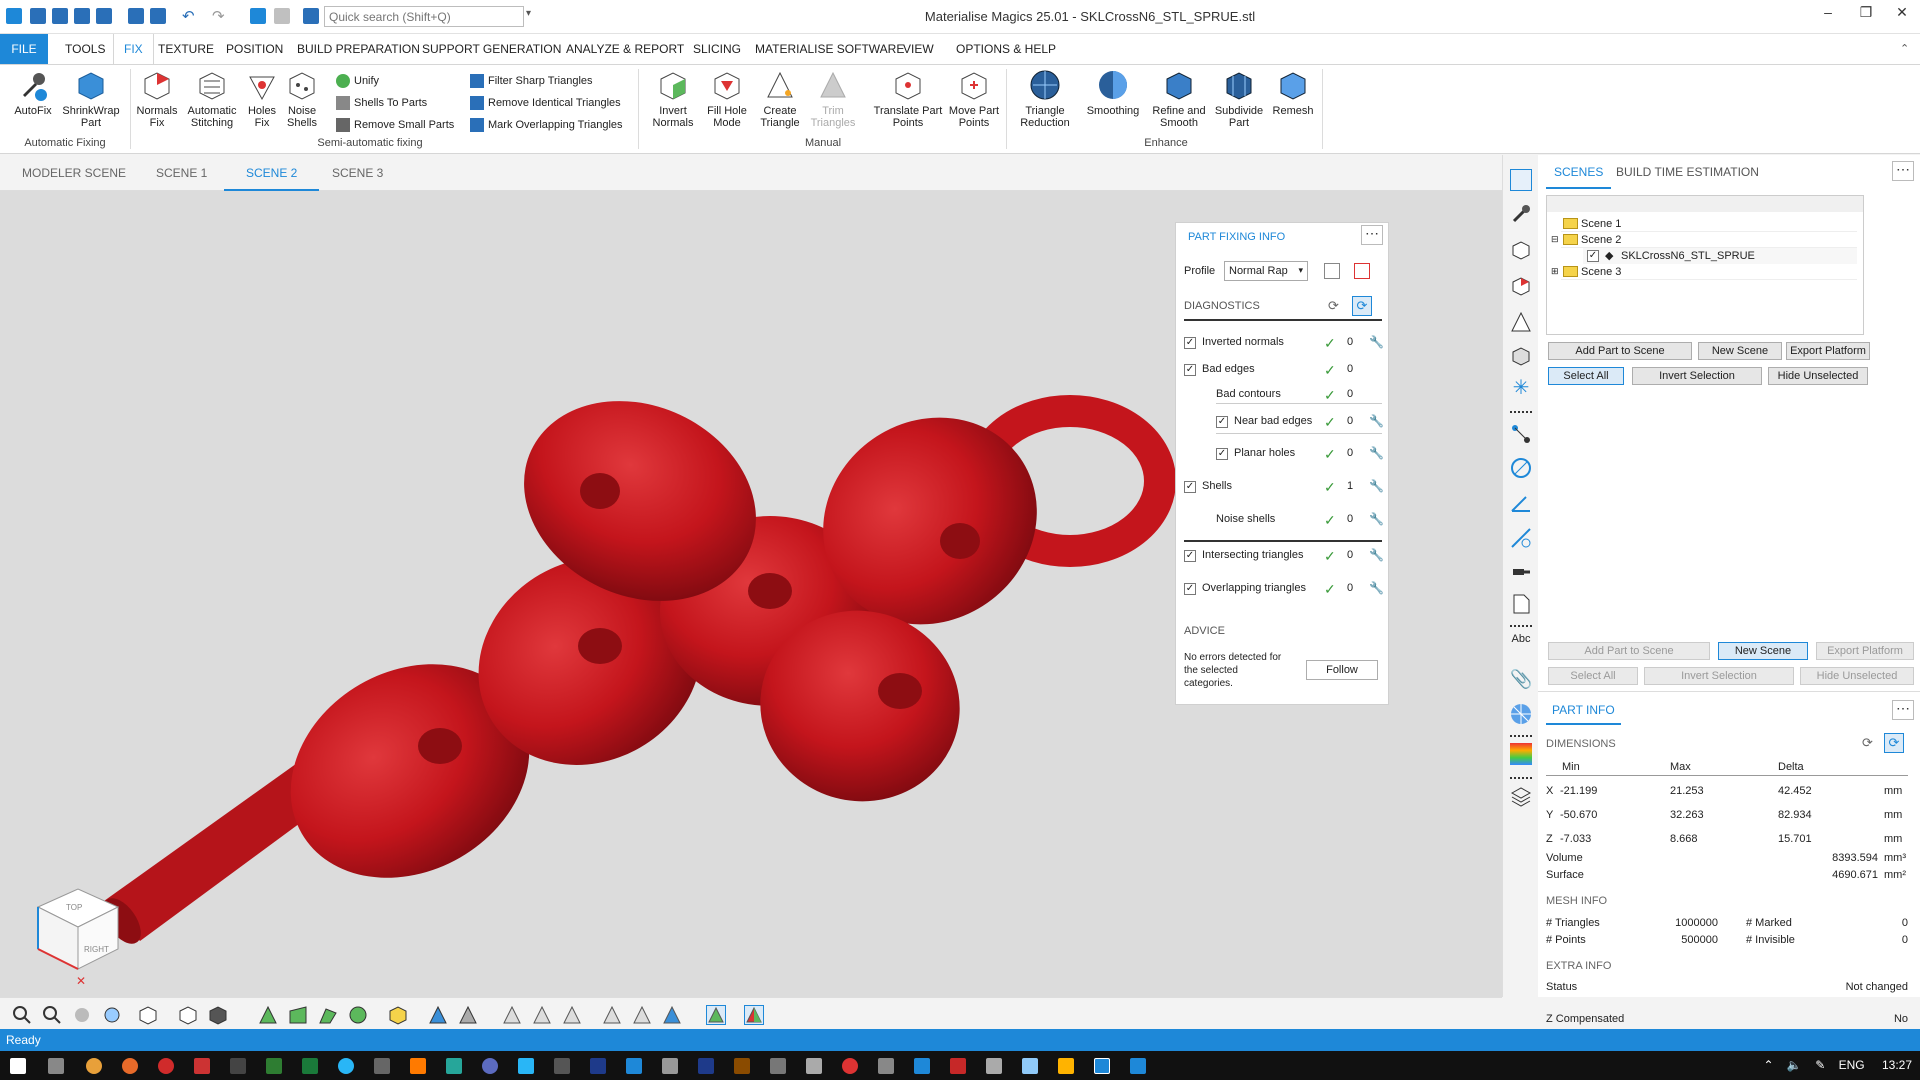 Image resolution: width=1920 pixels, height=1080 pixels. Describe the element at coordinates (1521, 250) in the screenshot. I see `part-info-icon` at that location.